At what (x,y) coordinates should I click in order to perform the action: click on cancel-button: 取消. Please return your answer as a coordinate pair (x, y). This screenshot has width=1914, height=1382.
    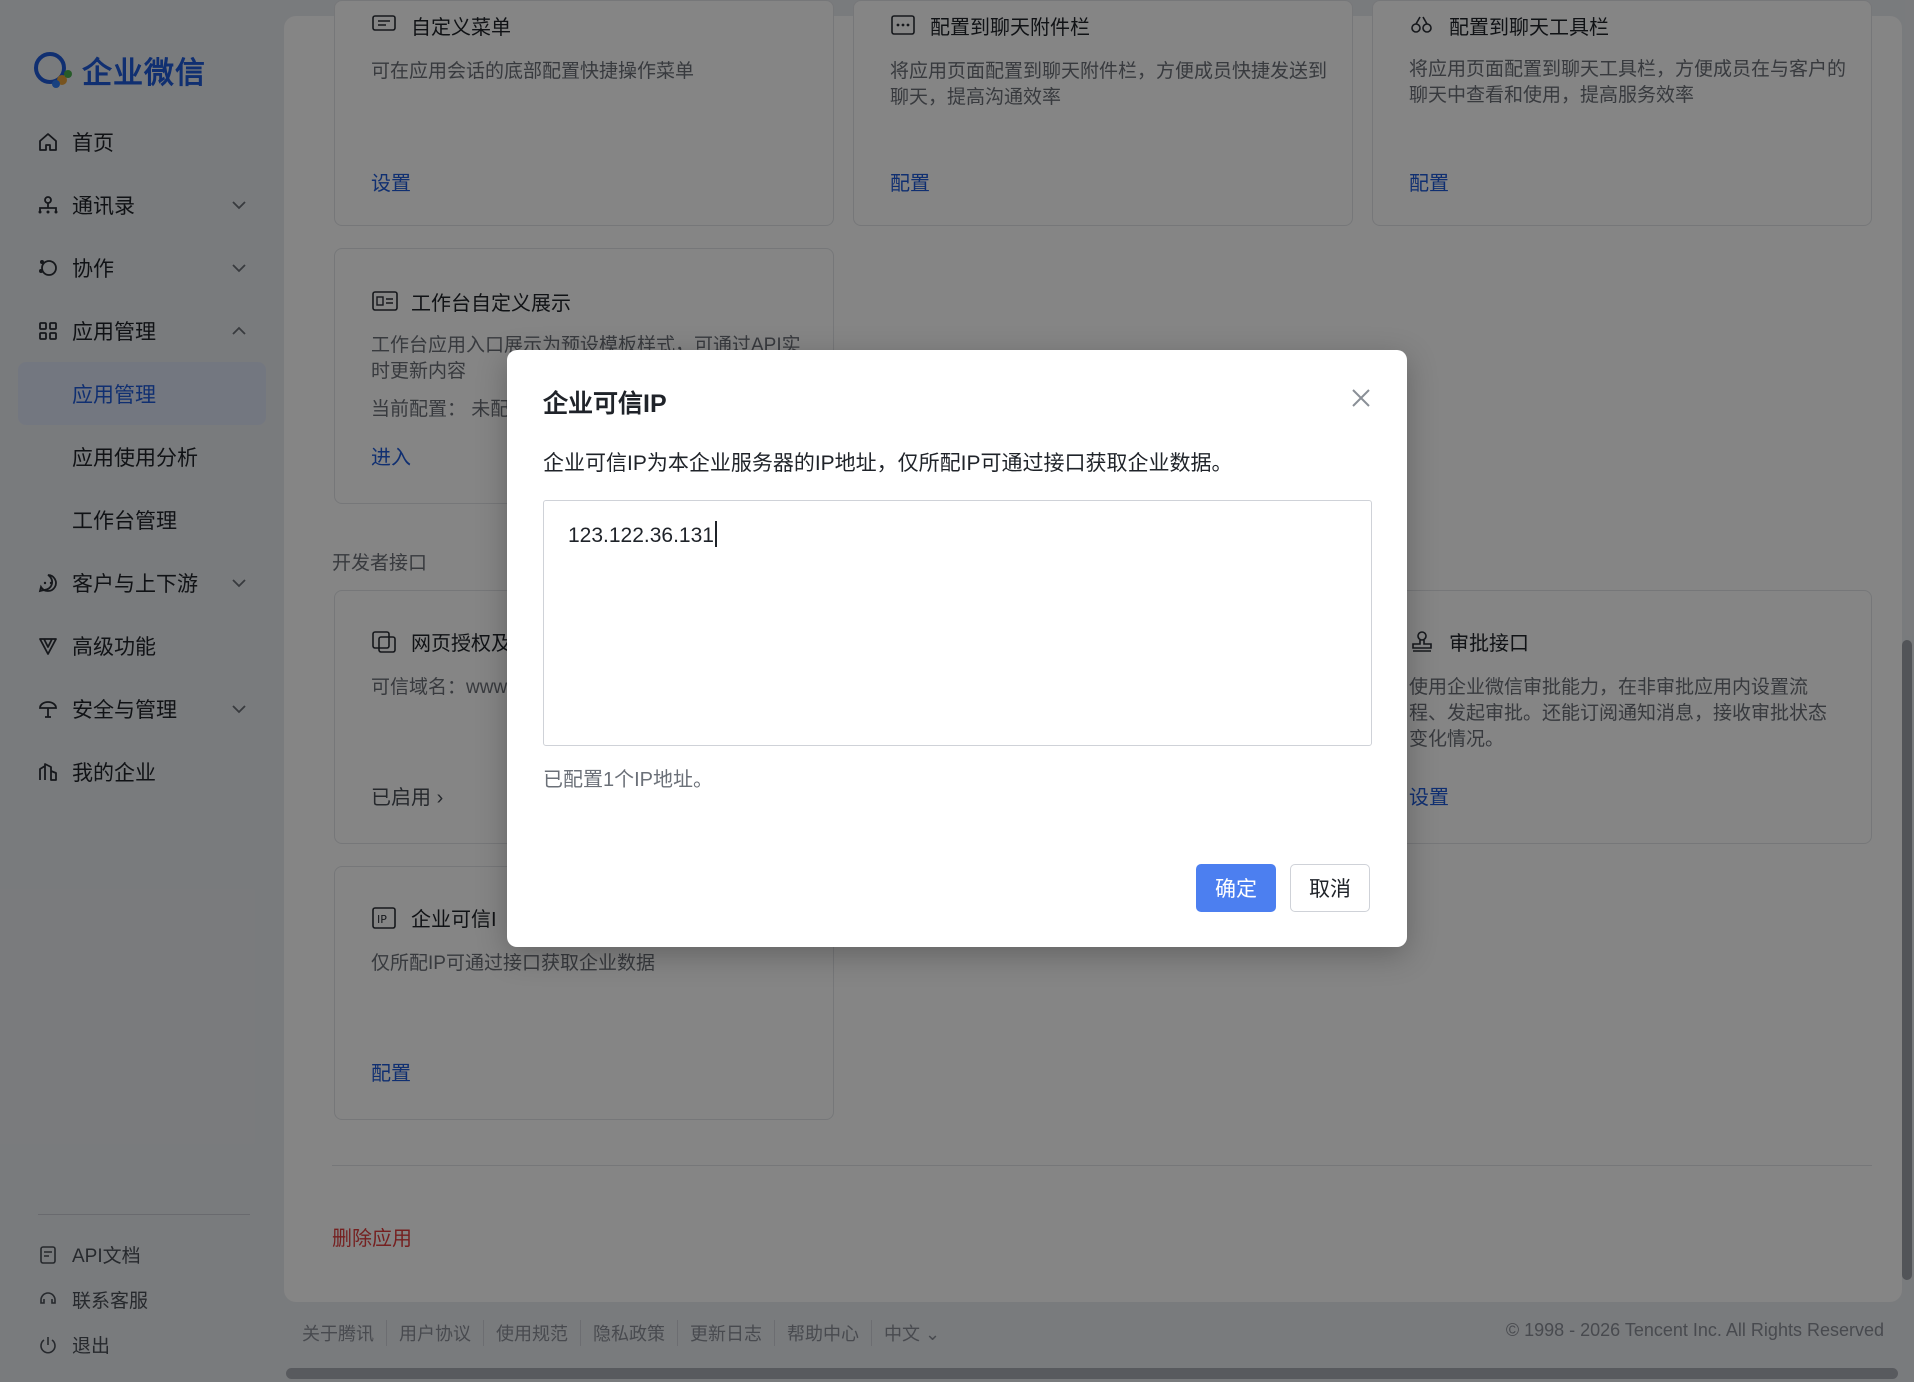
    Looking at the image, I should click on (1330, 888).